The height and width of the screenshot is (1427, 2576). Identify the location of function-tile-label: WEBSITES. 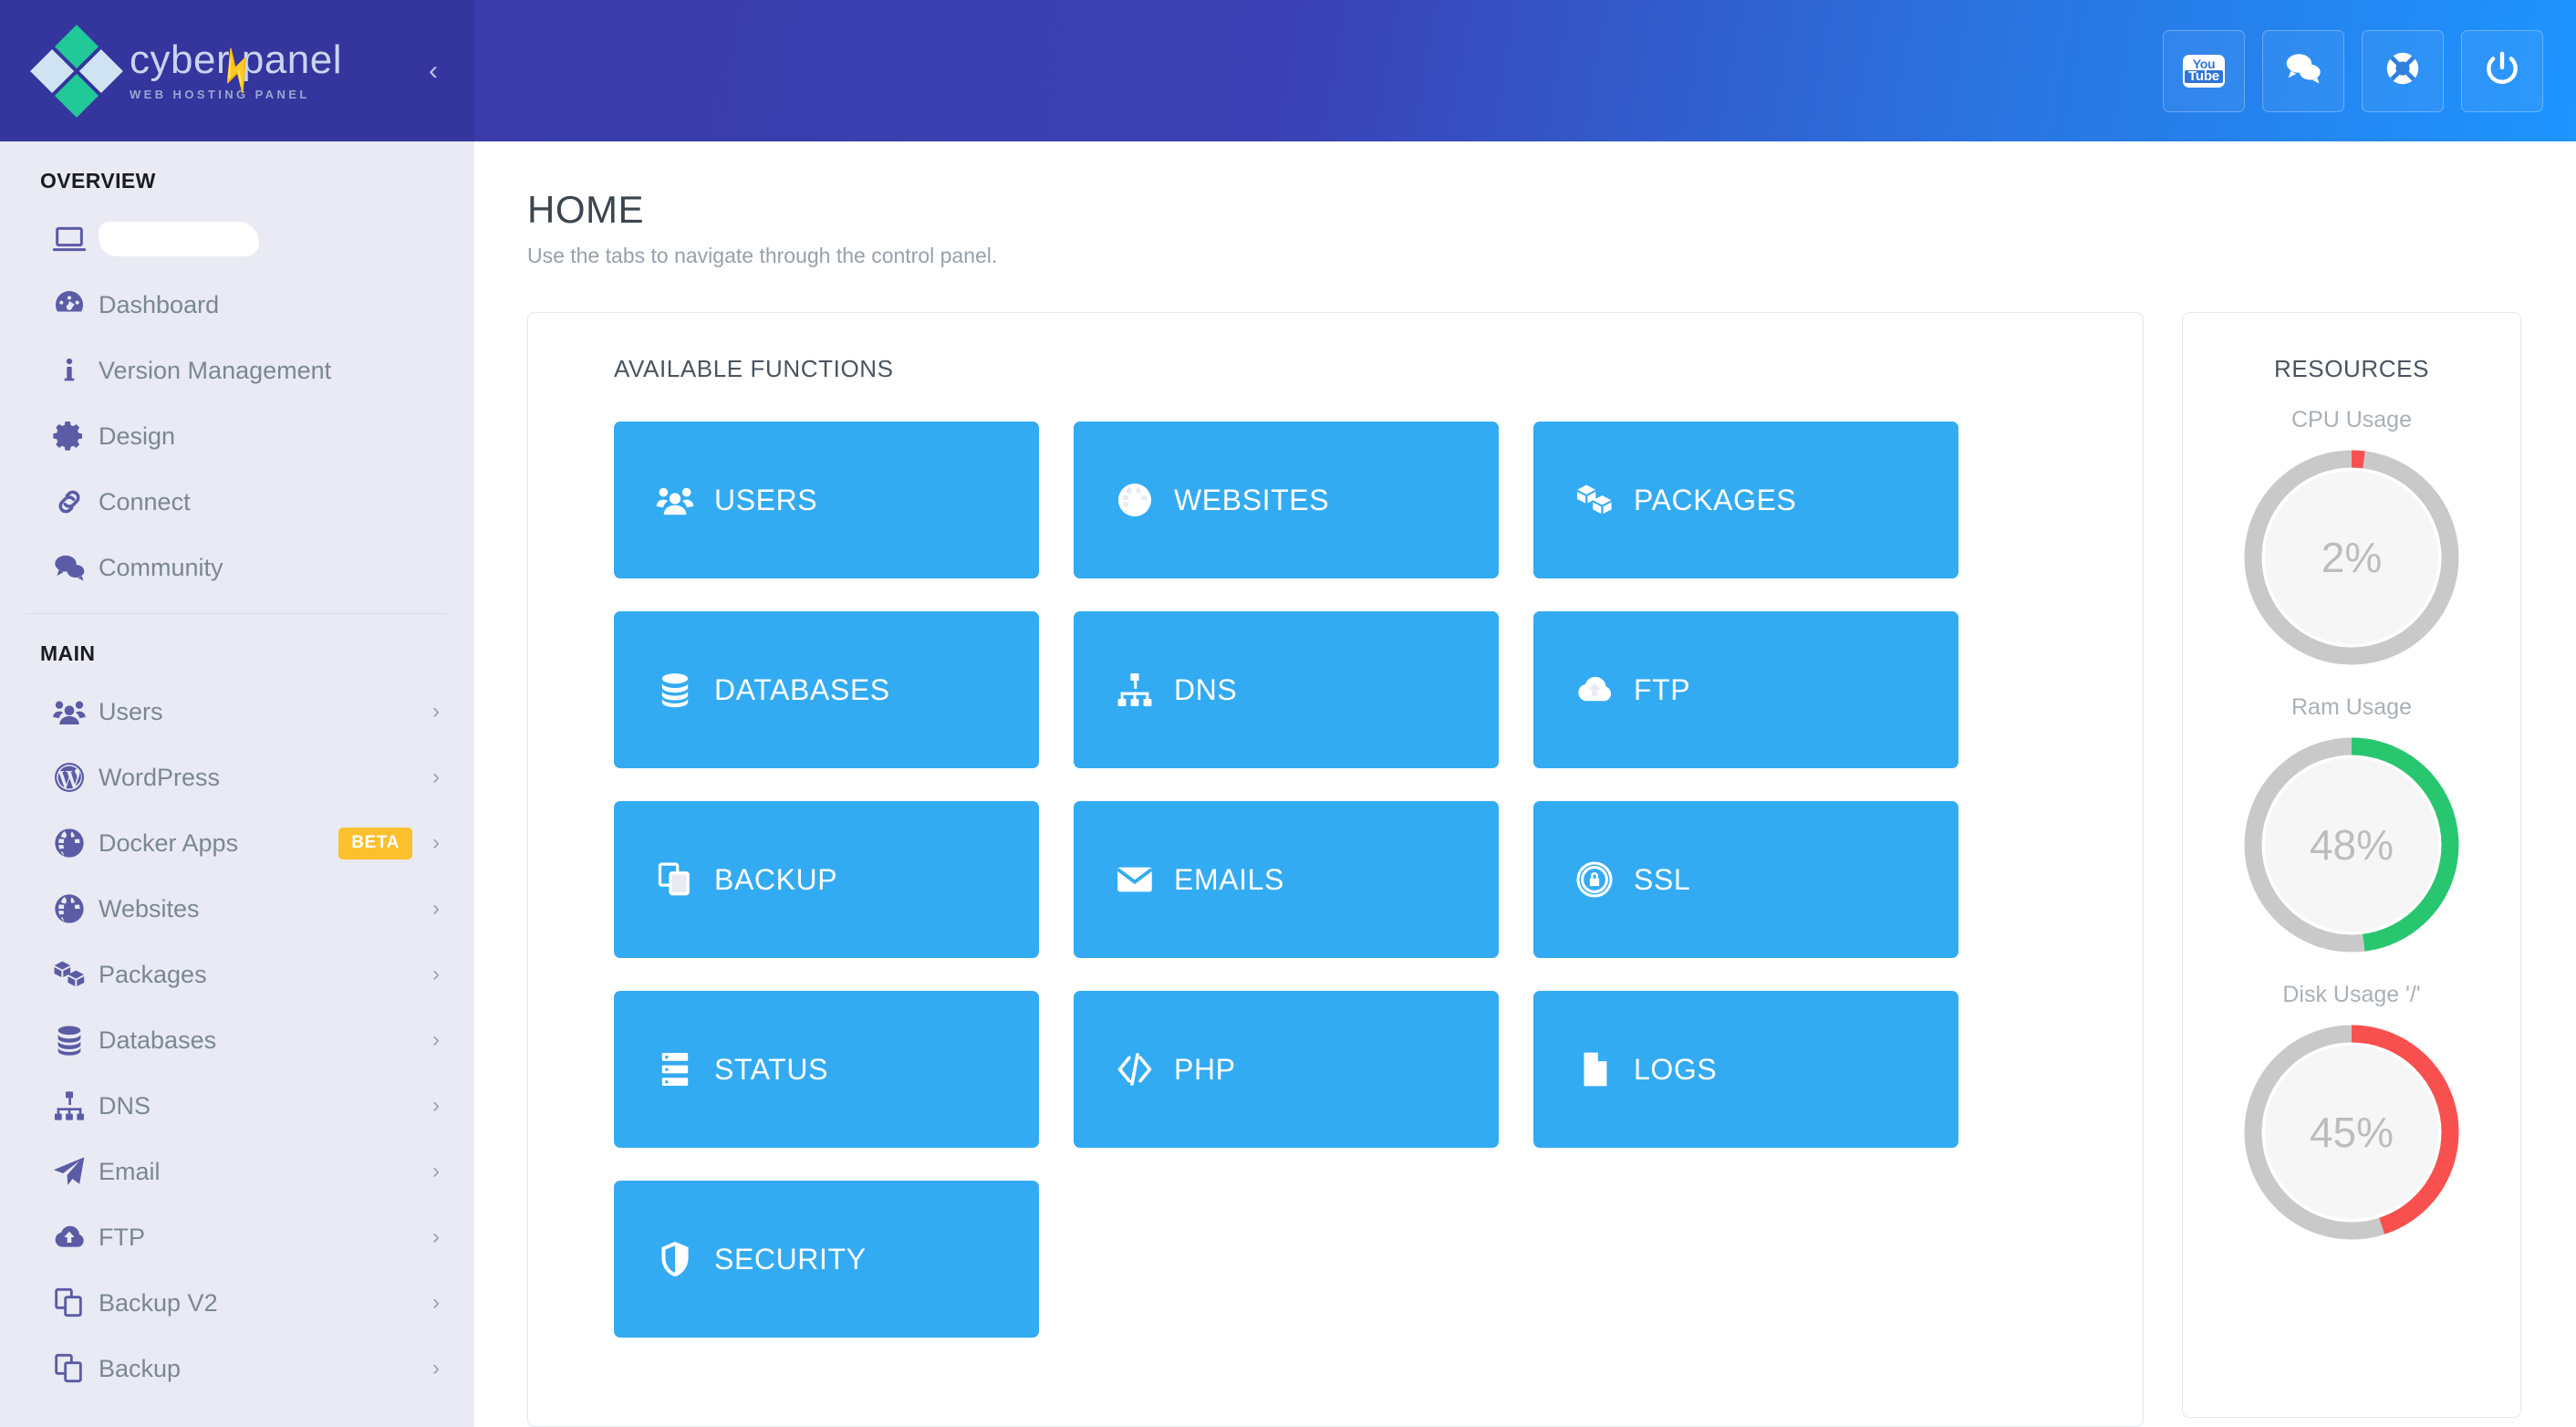
(1252, 500).